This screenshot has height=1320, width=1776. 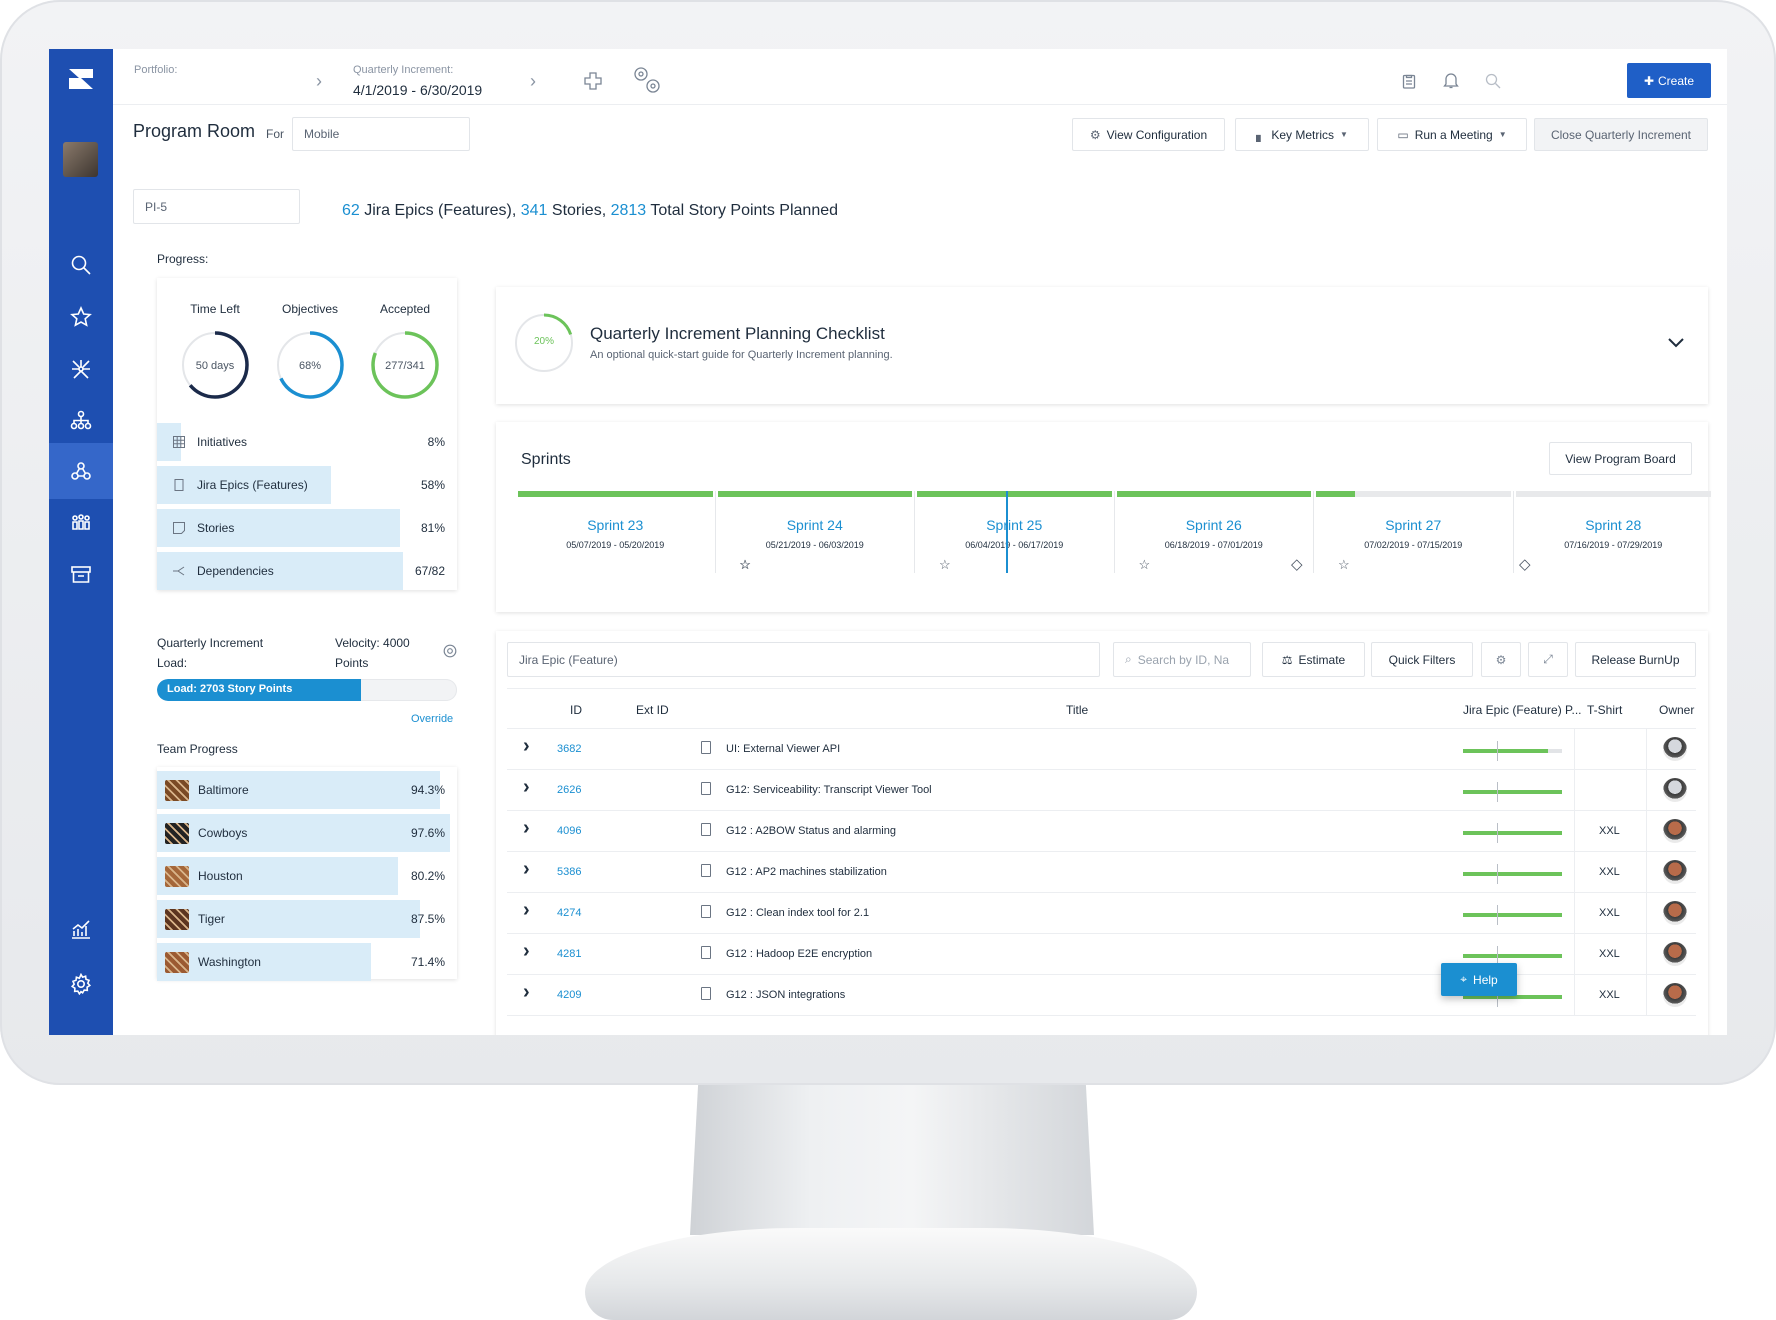 What do you see at coordinates (307, 876) in the screenshot?
I see `team-row-houston: Houston 80.2%` at bounding box center [307, 876].